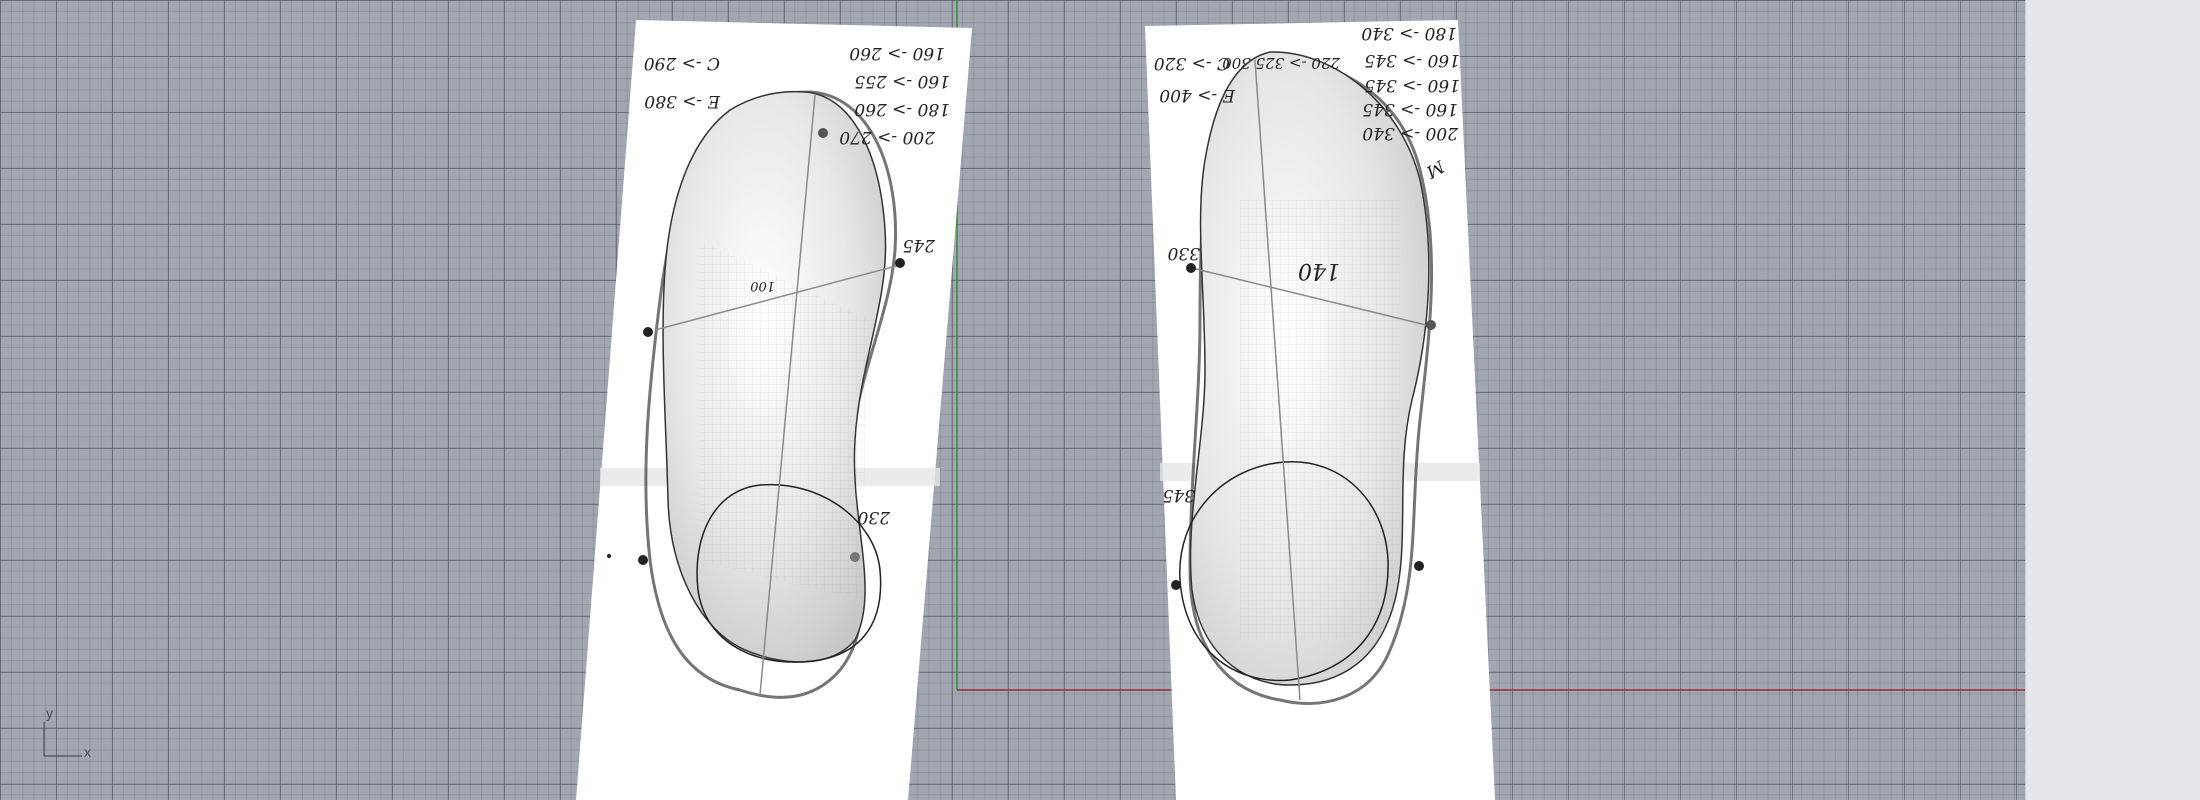  What do you see at coordinates (49, 713) in the screenshot?
I see `gizmo-y-label: y` at bounding box center [49, 713].